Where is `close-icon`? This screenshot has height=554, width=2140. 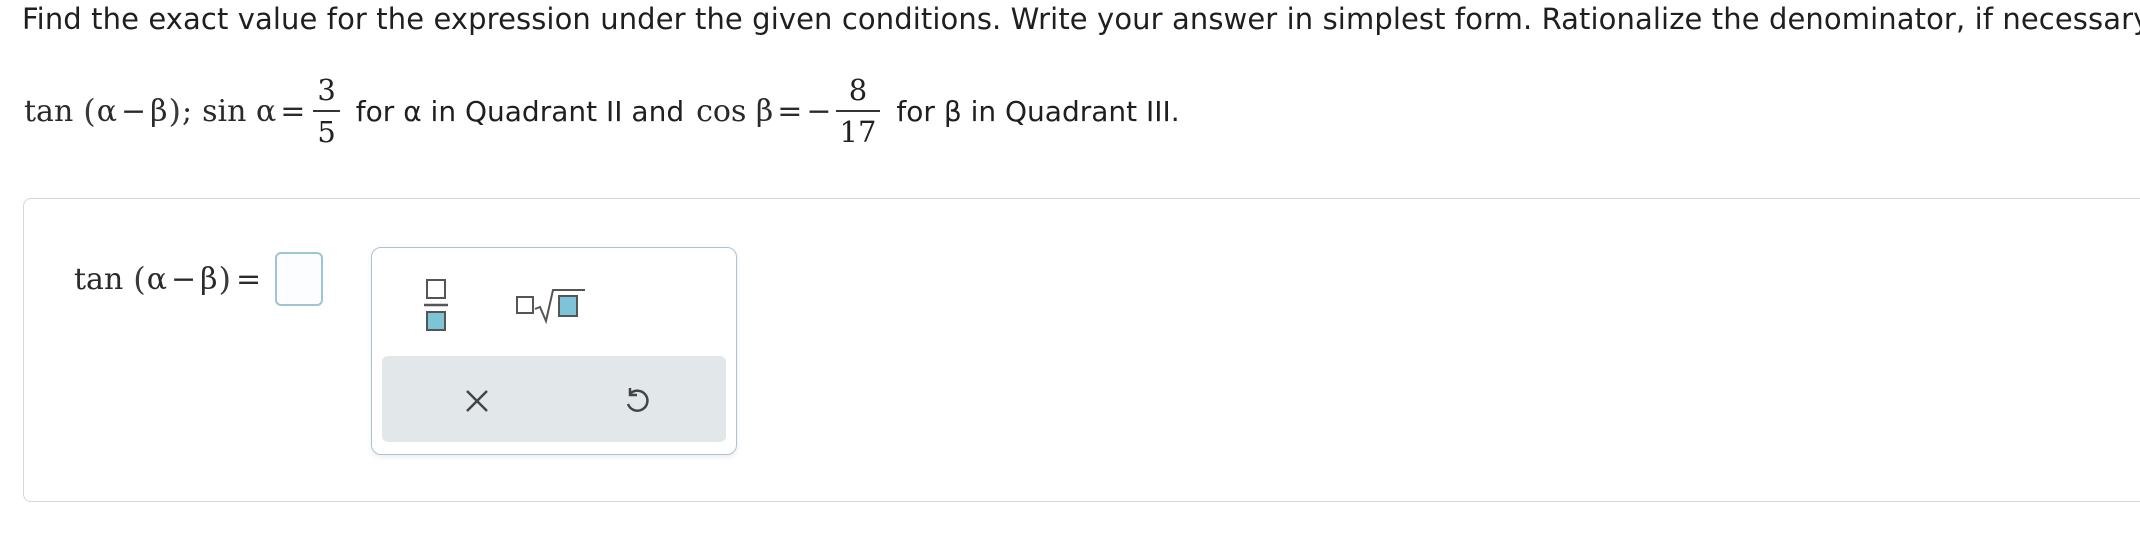 close-icon is located at coordinates (477, 401).